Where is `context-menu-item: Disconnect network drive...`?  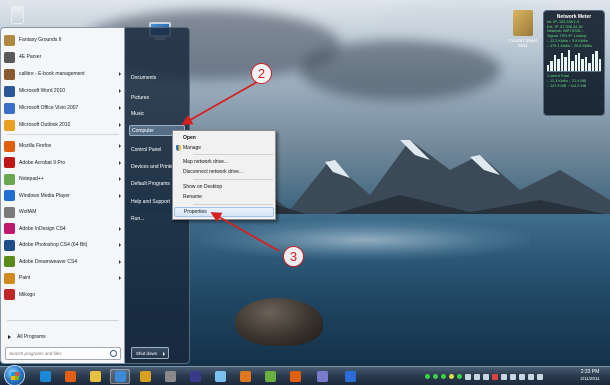
context-menu-item: Disconnect network drive... is located at coordinates (224, 172).